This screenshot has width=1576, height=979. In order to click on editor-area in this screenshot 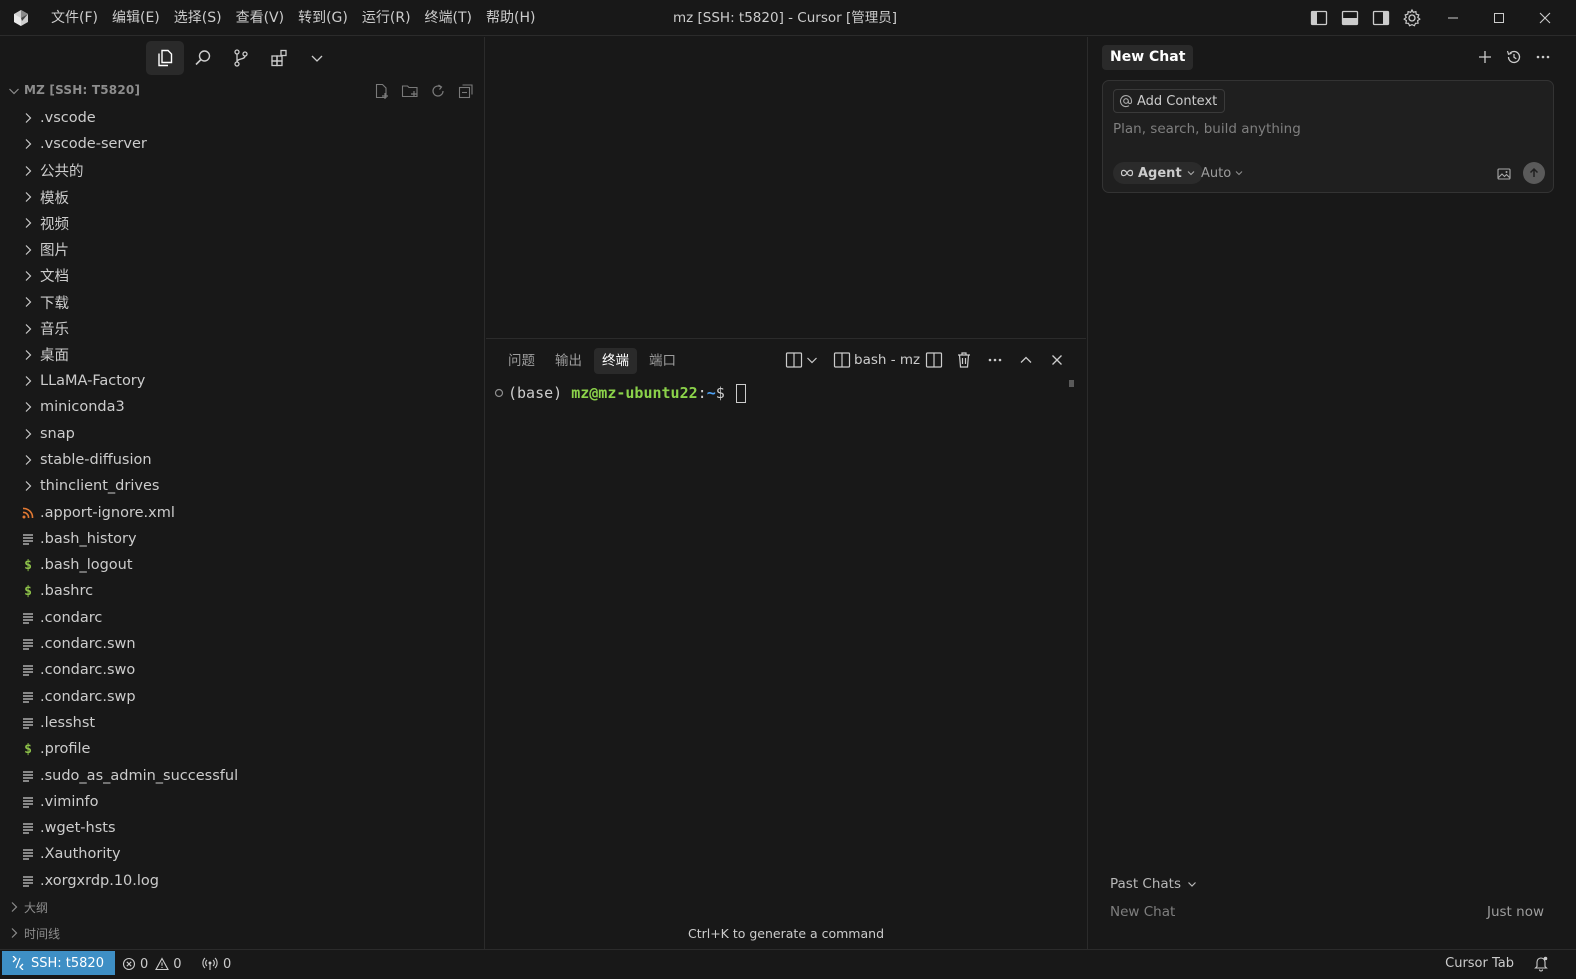, I will do `click(786, 188)`.